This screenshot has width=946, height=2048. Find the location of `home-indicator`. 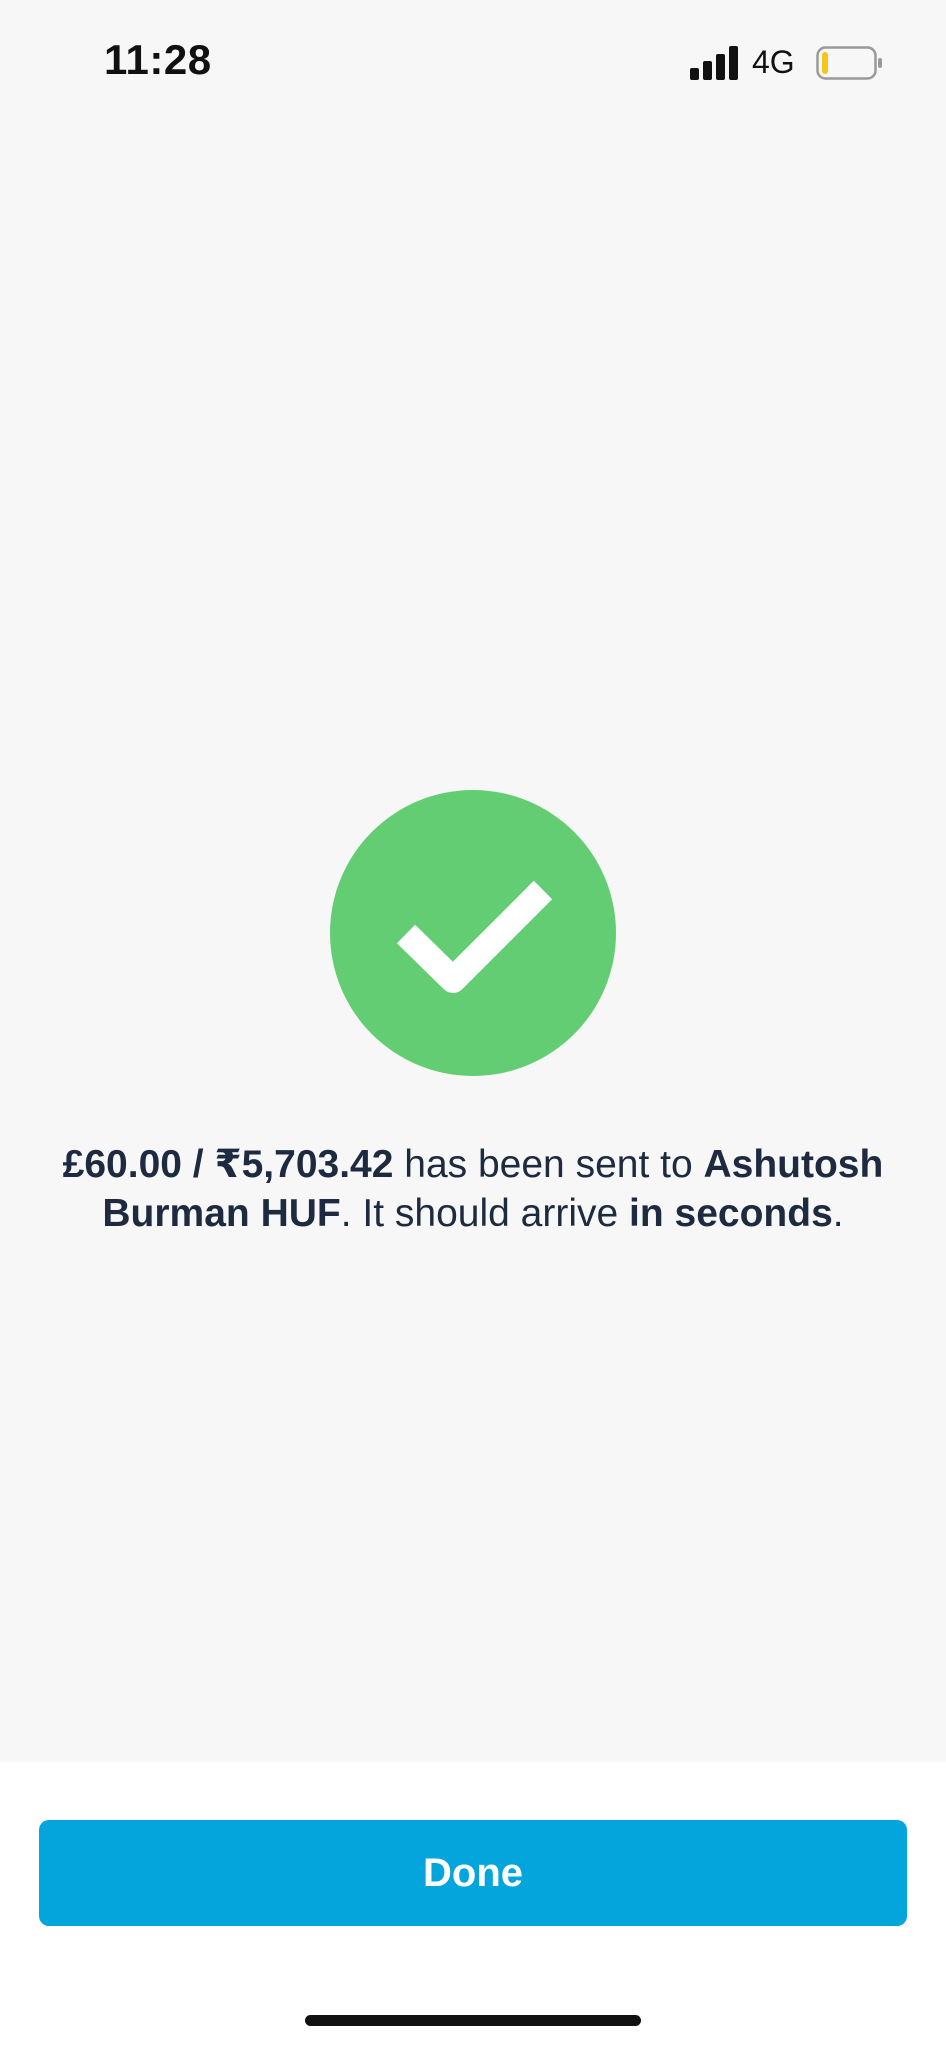

home-indicator is located at coordinates (473, 2020).